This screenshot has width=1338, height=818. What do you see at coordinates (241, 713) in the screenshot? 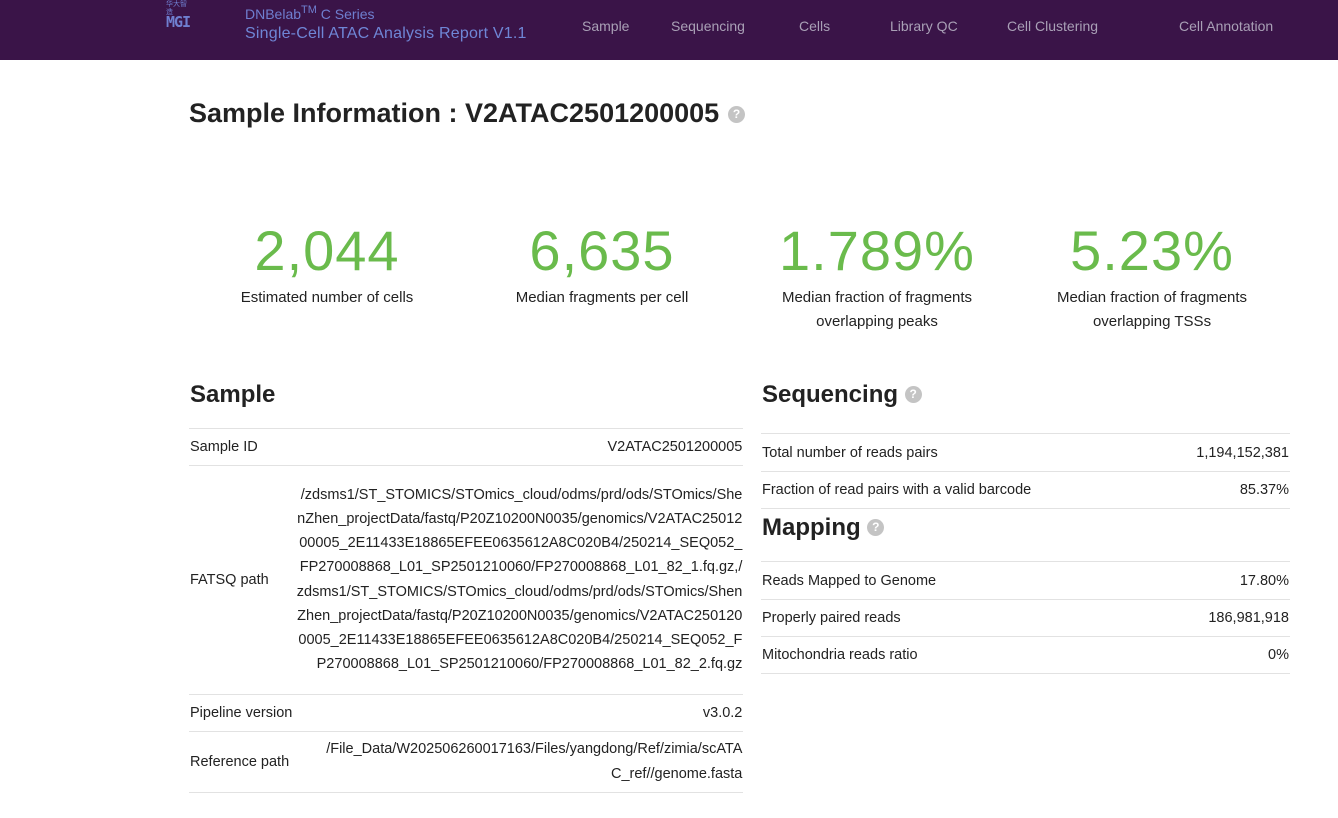
I see `row-key: Pipeline version` at bounding box center [241, 713].